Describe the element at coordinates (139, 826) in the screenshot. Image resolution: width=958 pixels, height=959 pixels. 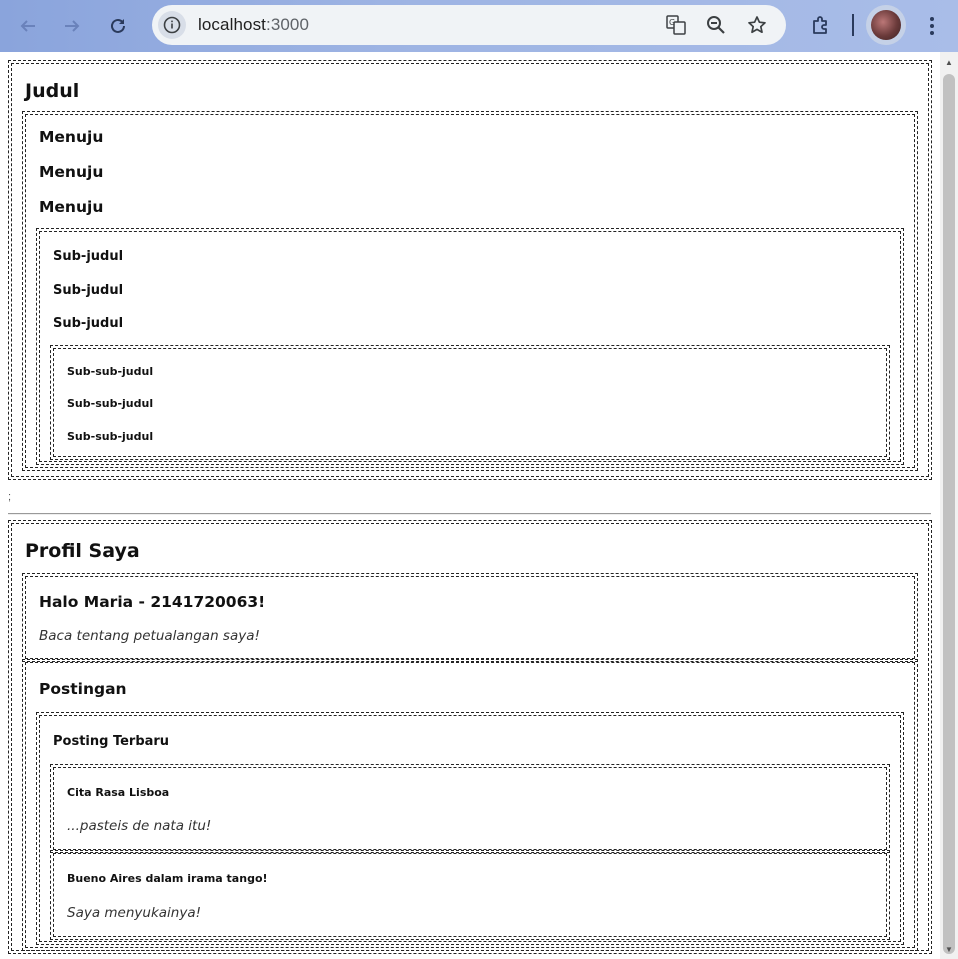
I see `post-excerpt: ...pasteis de nata itu!` at that location.